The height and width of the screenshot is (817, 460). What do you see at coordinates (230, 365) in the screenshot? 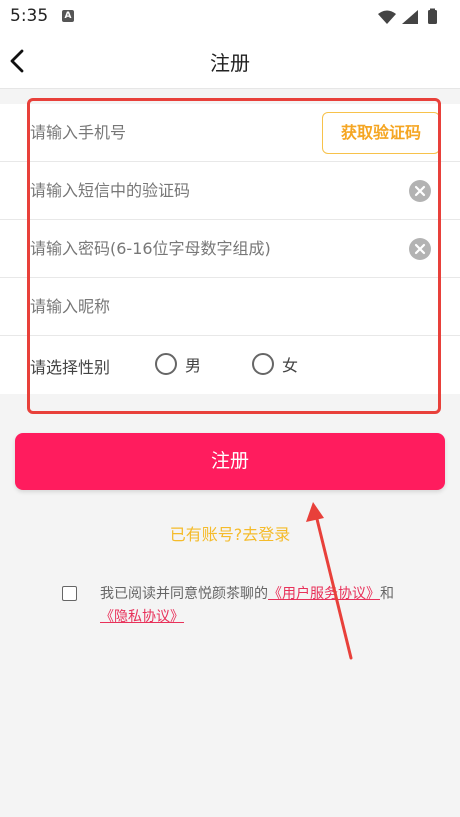
I see `gender-row: 请选择性别 男 女` at bounding box center [230, 365].